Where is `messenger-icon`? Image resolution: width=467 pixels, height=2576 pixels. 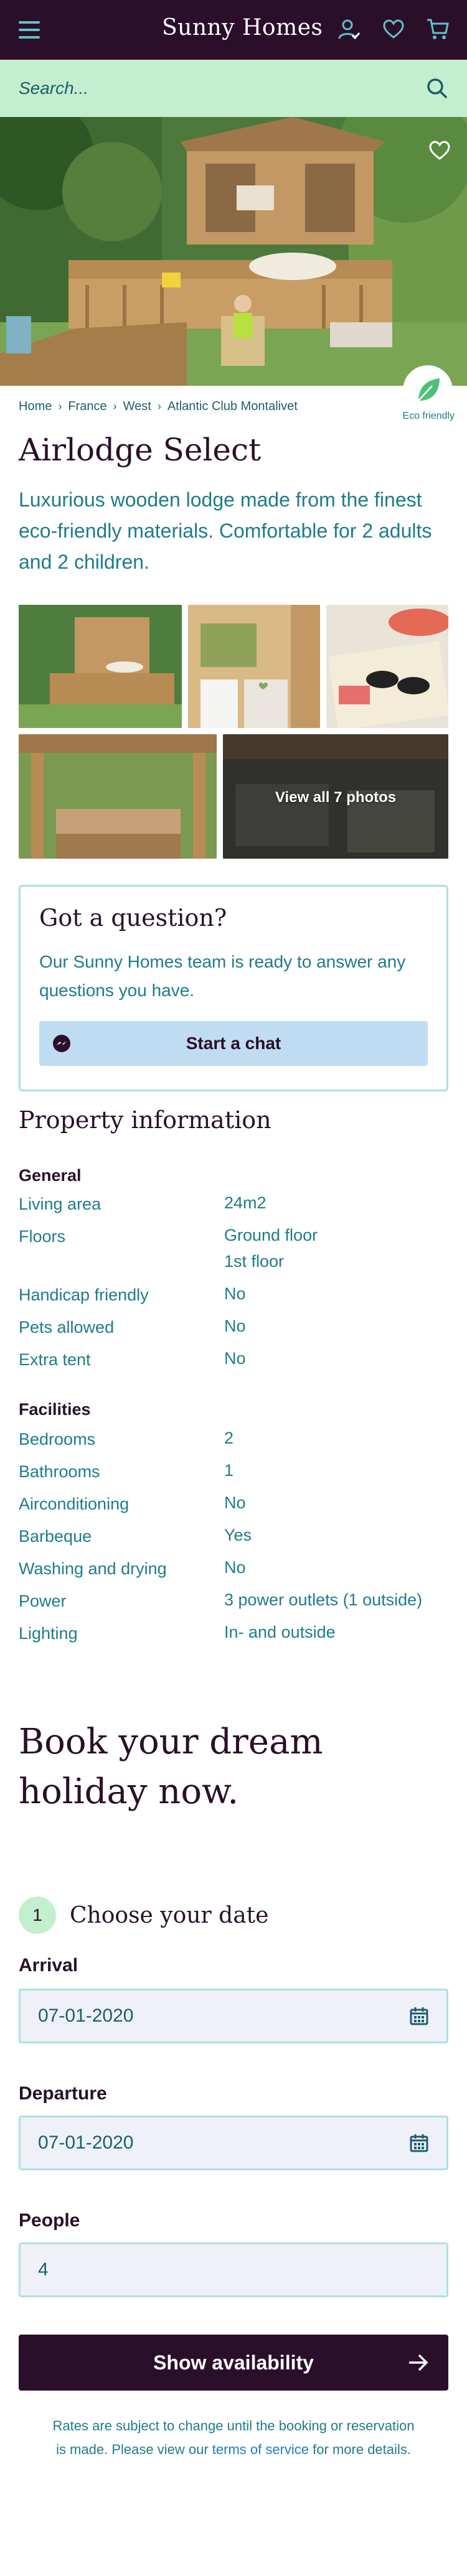 messenger-icon is located at coordinates (61, 1043).